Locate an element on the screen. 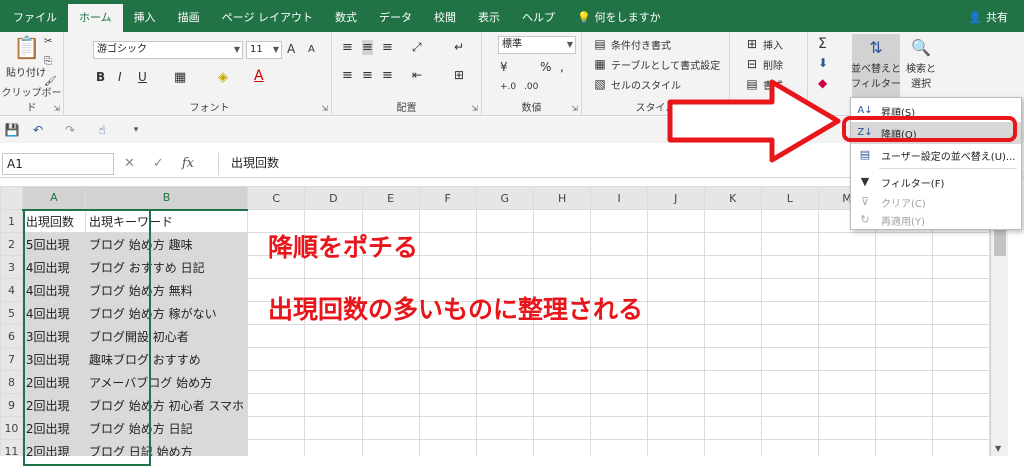 This screenshot has width=1024, height=466. align-top-icon: ≡ is located at coordinates (347, 47).